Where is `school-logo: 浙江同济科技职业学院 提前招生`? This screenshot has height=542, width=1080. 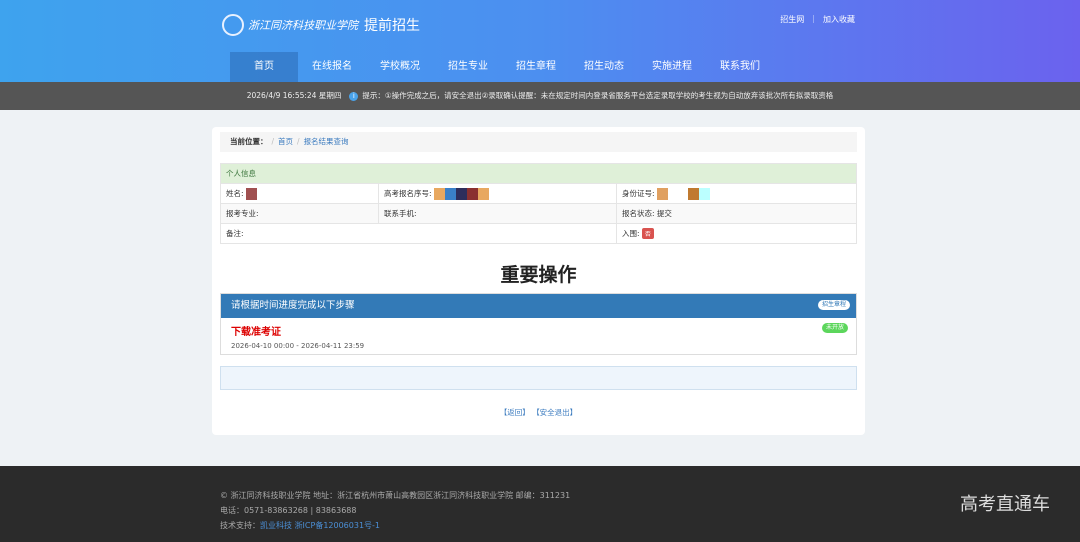
school-logo: 浙江同济科技职业学院 提前招生 is located at coordinates (321, 25).